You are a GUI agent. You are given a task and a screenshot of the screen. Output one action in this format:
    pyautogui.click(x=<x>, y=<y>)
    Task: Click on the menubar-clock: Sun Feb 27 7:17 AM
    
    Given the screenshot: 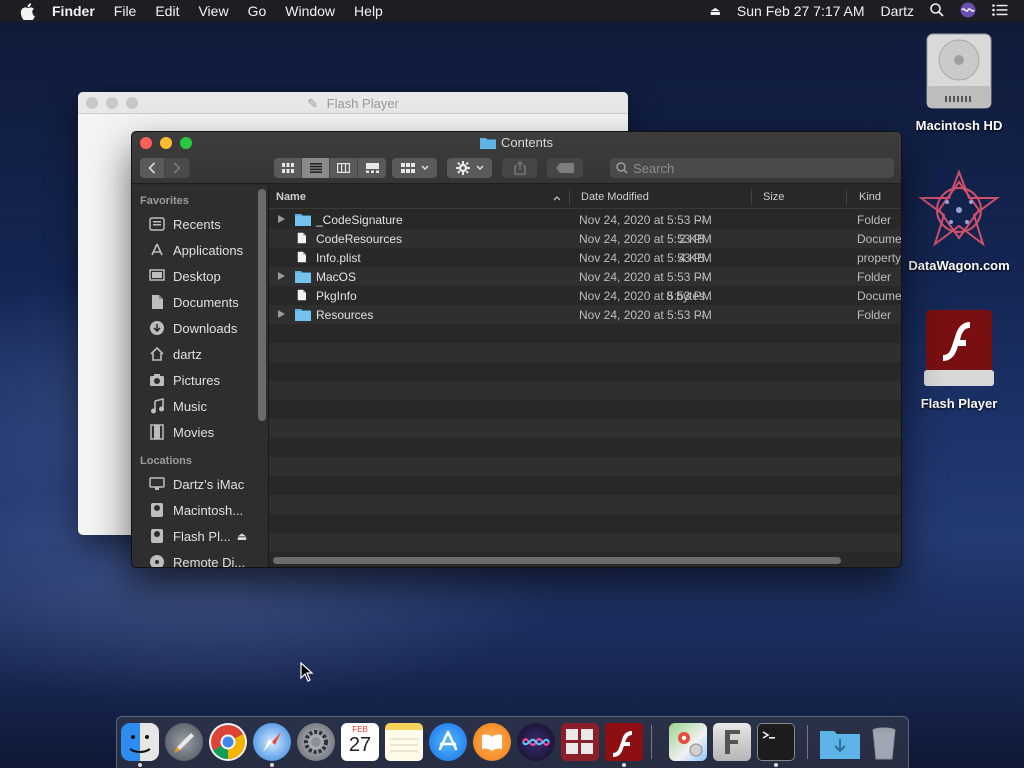 What is the action you would take?
    pyautogui.click(x=801, y=11)
    